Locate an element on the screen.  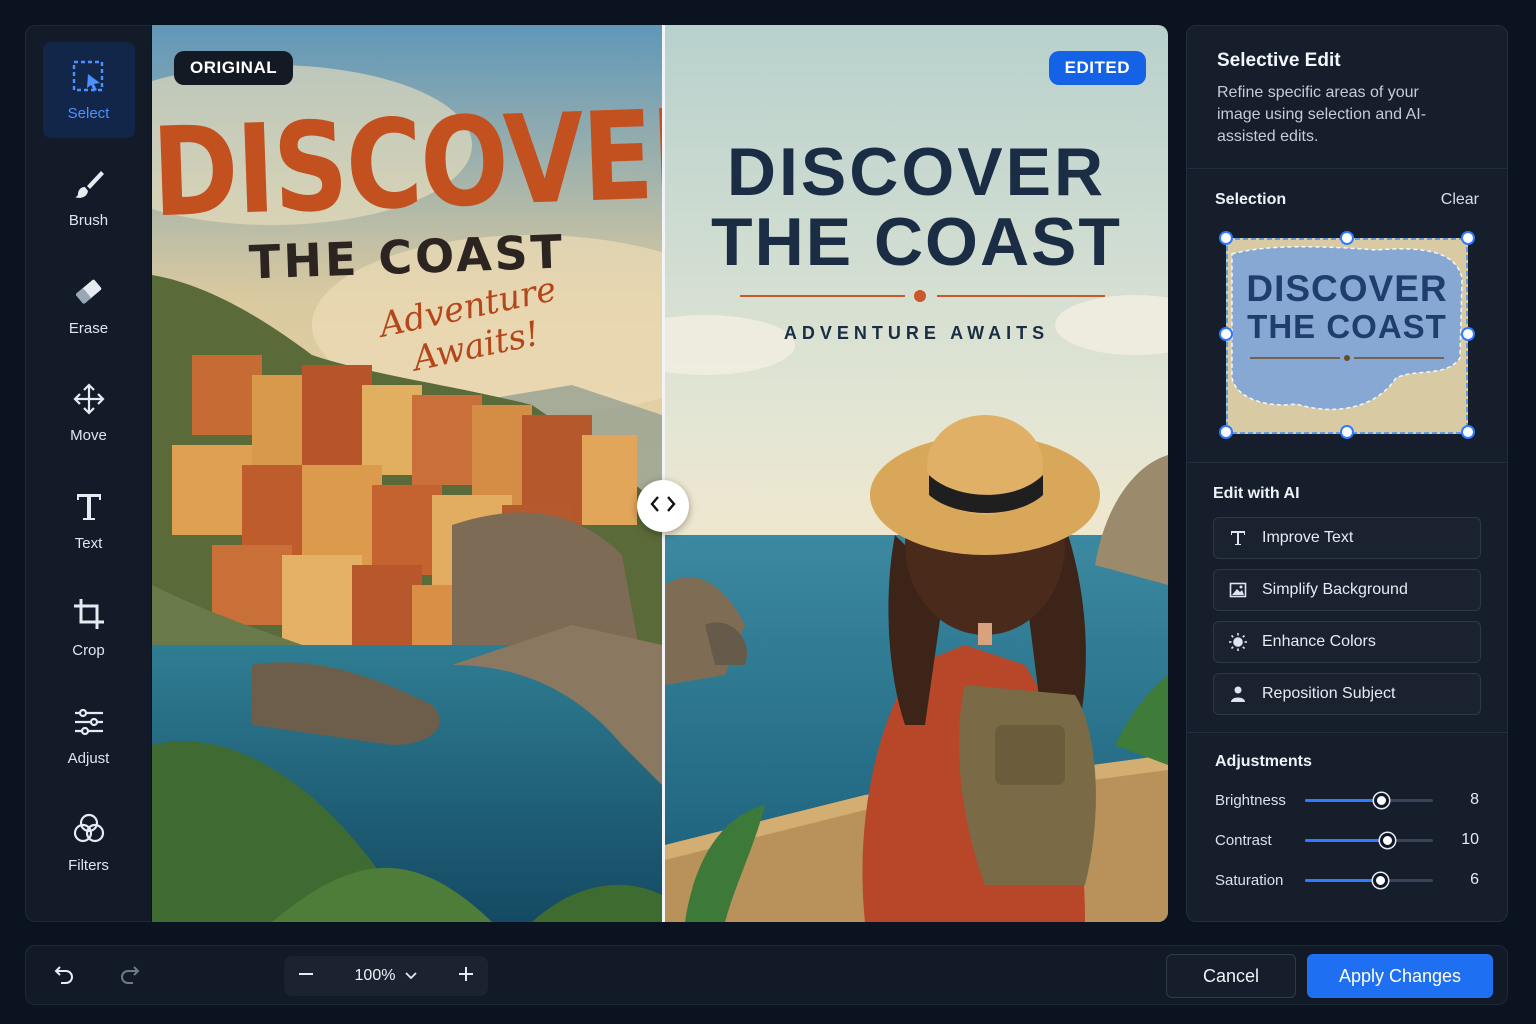
tool-label: Adjust is located at coordinates (88, 758).